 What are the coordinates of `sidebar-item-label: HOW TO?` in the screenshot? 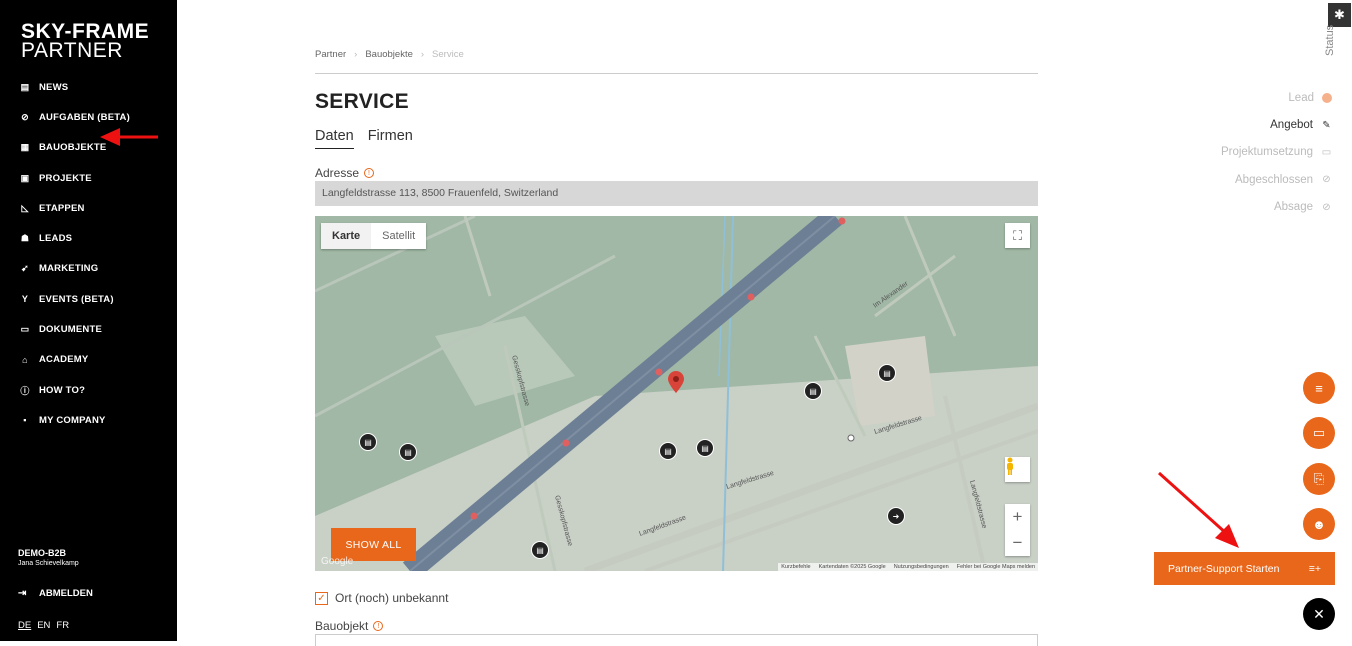 It's located at (62, 390).